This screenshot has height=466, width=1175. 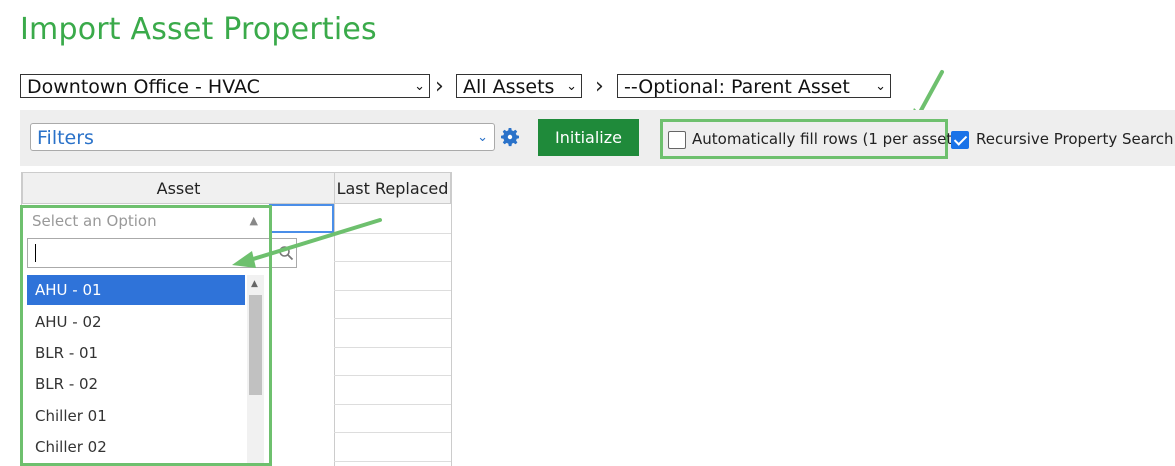 I want to click on asset-type-select-value: All Assets, so click(x=509, y=87).